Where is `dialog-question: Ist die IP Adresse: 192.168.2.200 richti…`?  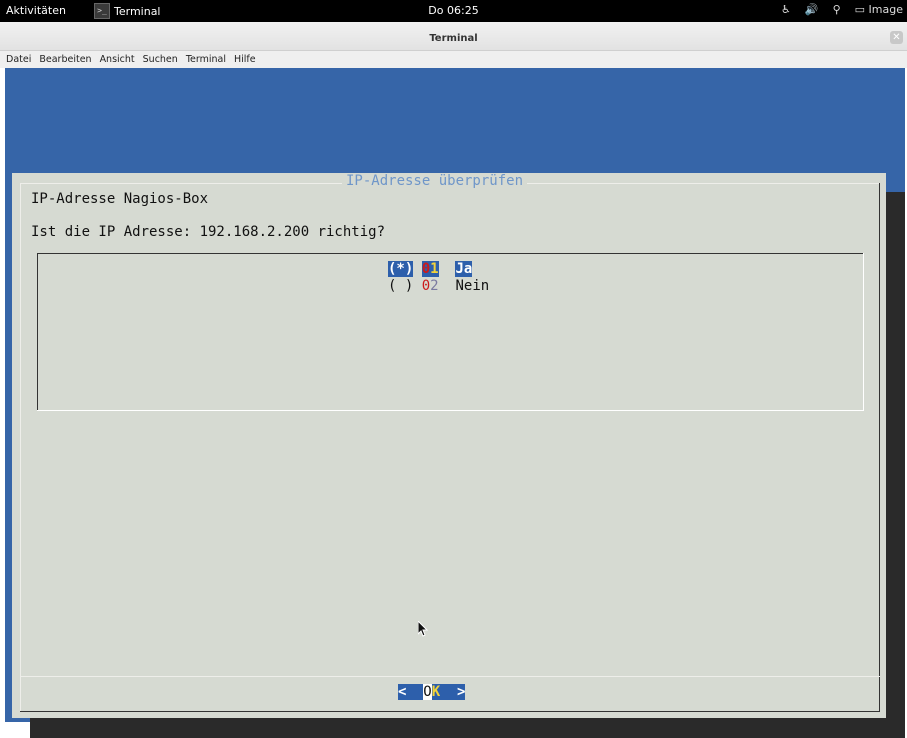
dialog-question: Ist die IP Adresse: 192.168.2.200 richti… is located at coordinates (208, 232).